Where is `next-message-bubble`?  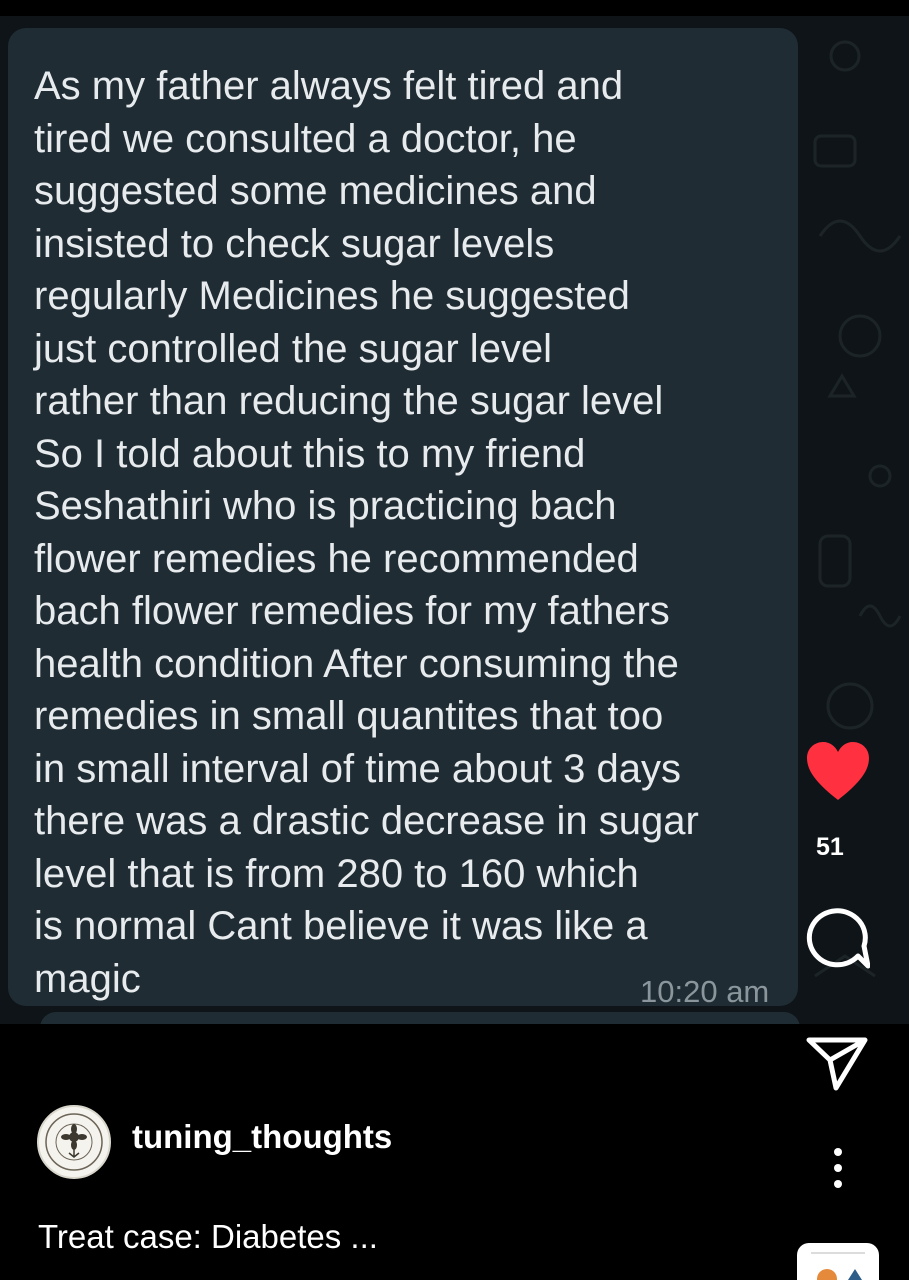 next-message-bubble is located at coordinates (420, 1018).